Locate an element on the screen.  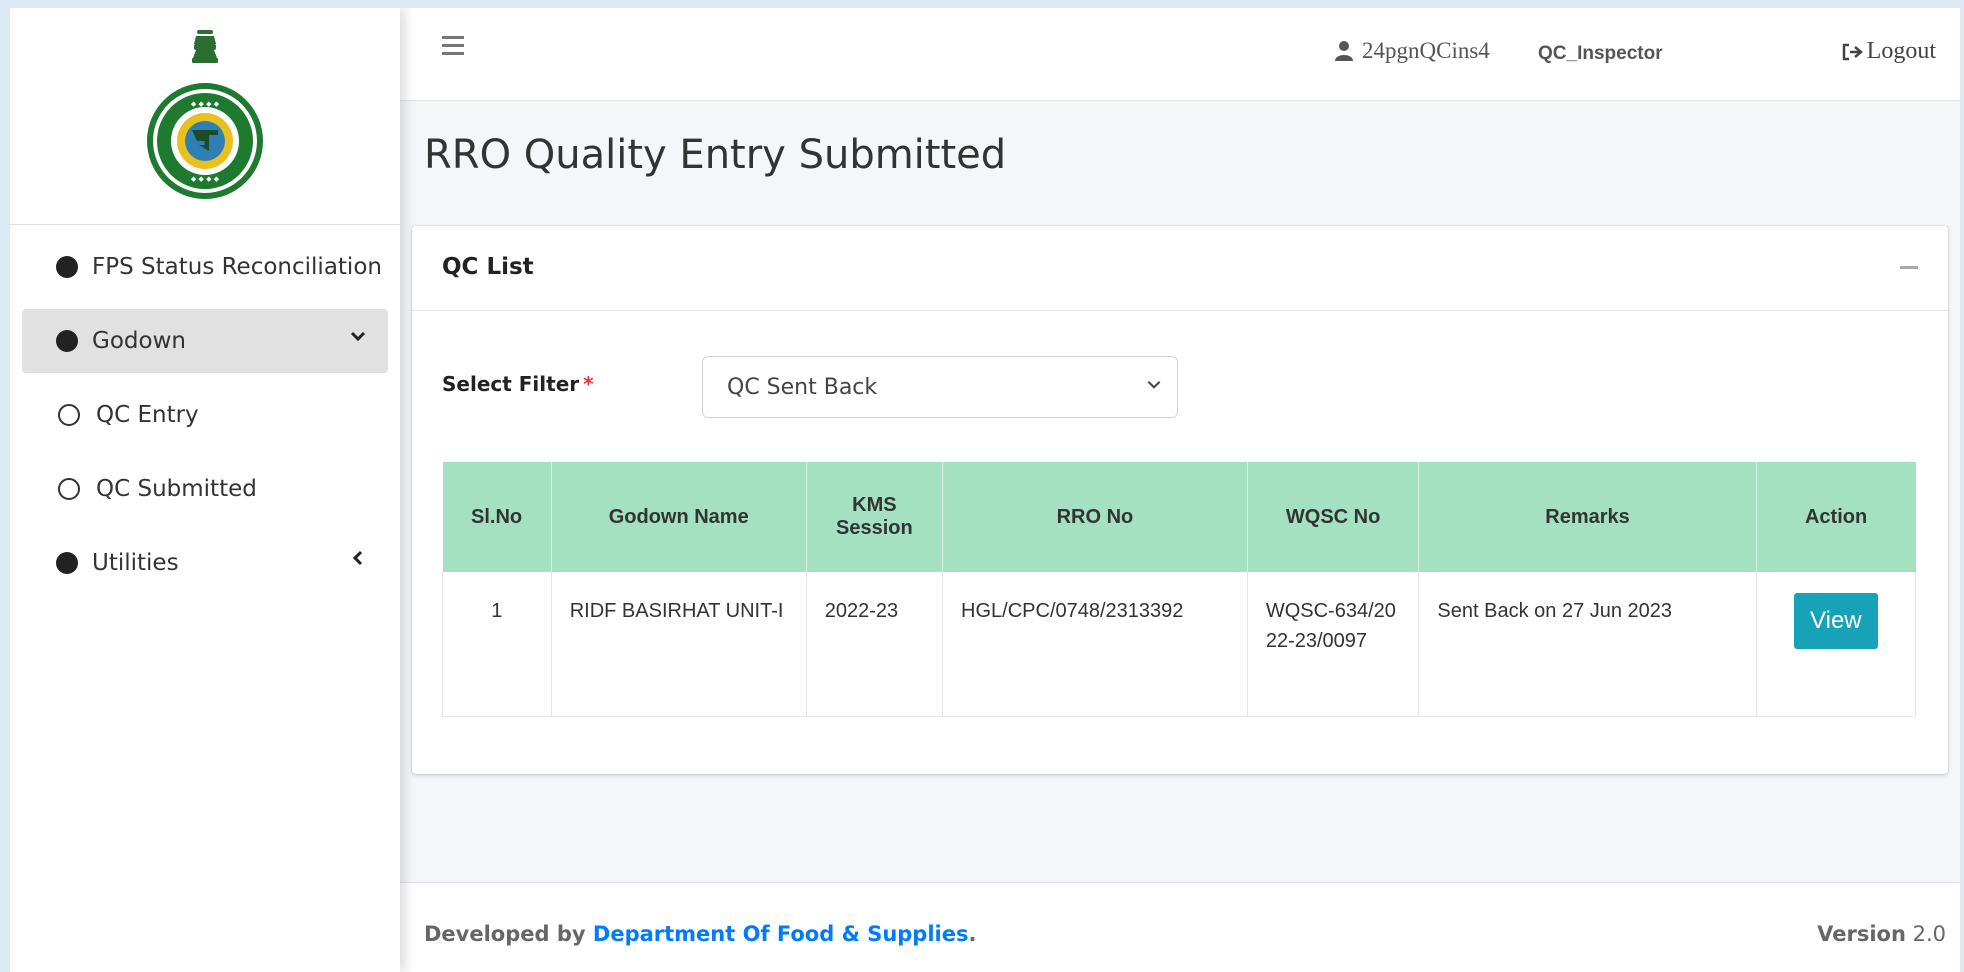
cell-rro: HGL/CPC/0748/2313392 is located at coordinates (1095, 644).